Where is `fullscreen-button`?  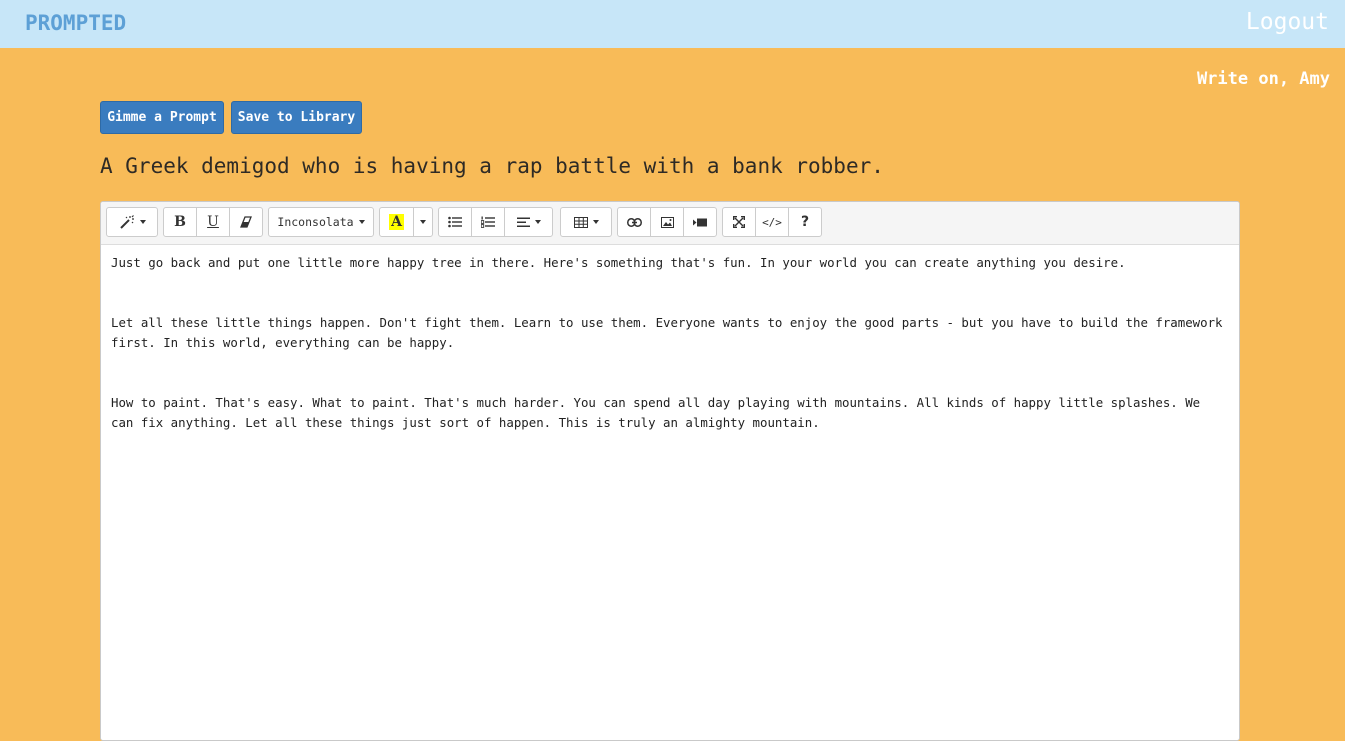
fullscreen-button is located at coordinates (739, 222).